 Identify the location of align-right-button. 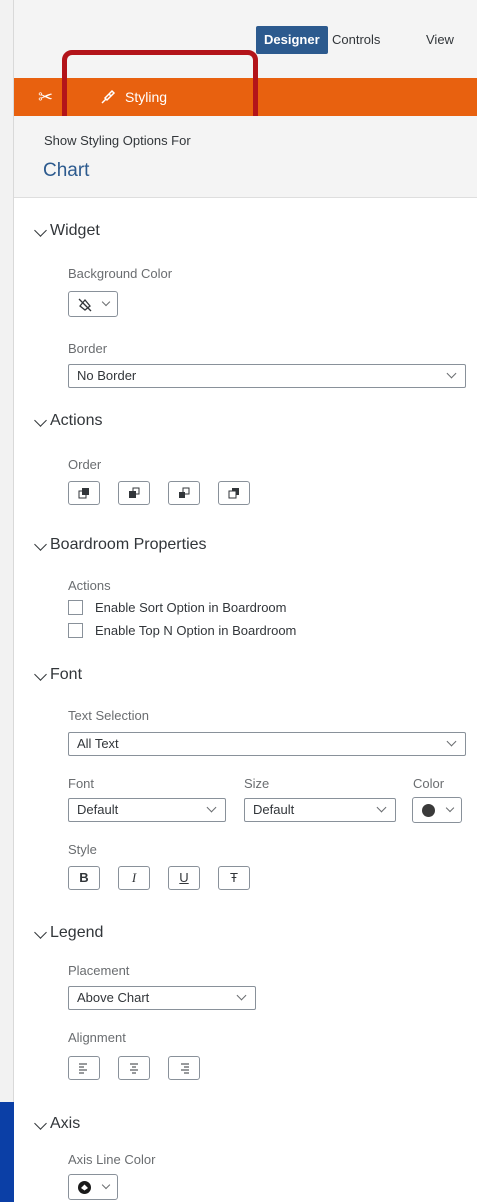
(184, 1068).